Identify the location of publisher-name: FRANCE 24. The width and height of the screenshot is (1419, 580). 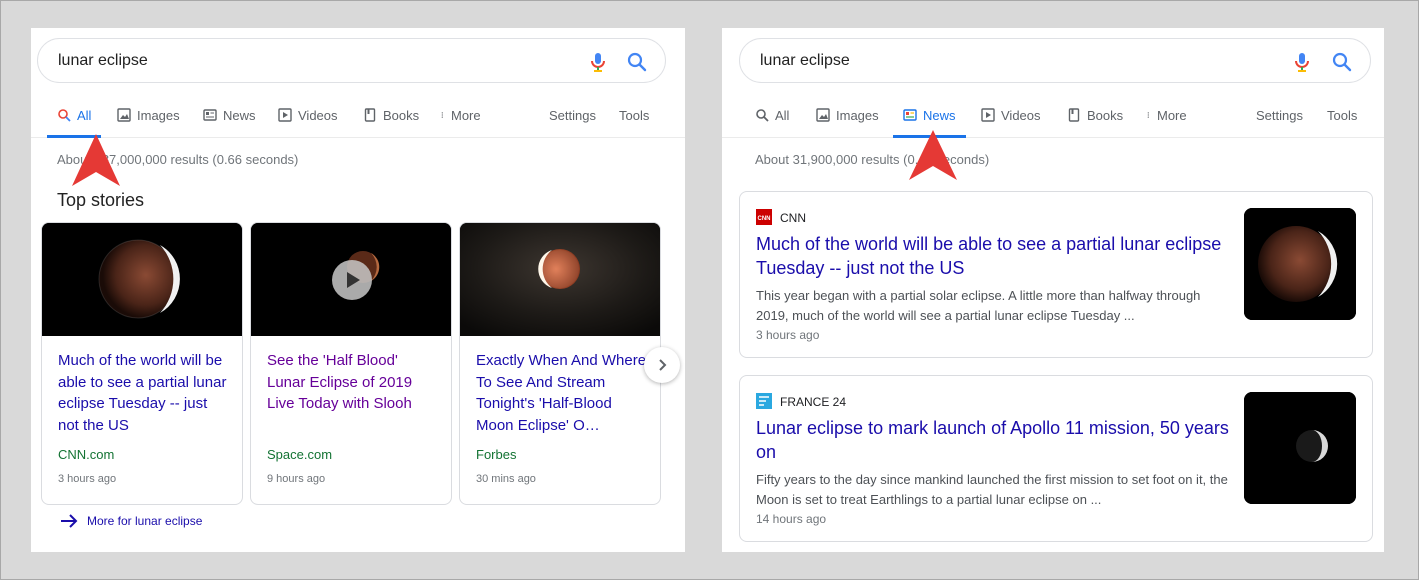
(813, 402).